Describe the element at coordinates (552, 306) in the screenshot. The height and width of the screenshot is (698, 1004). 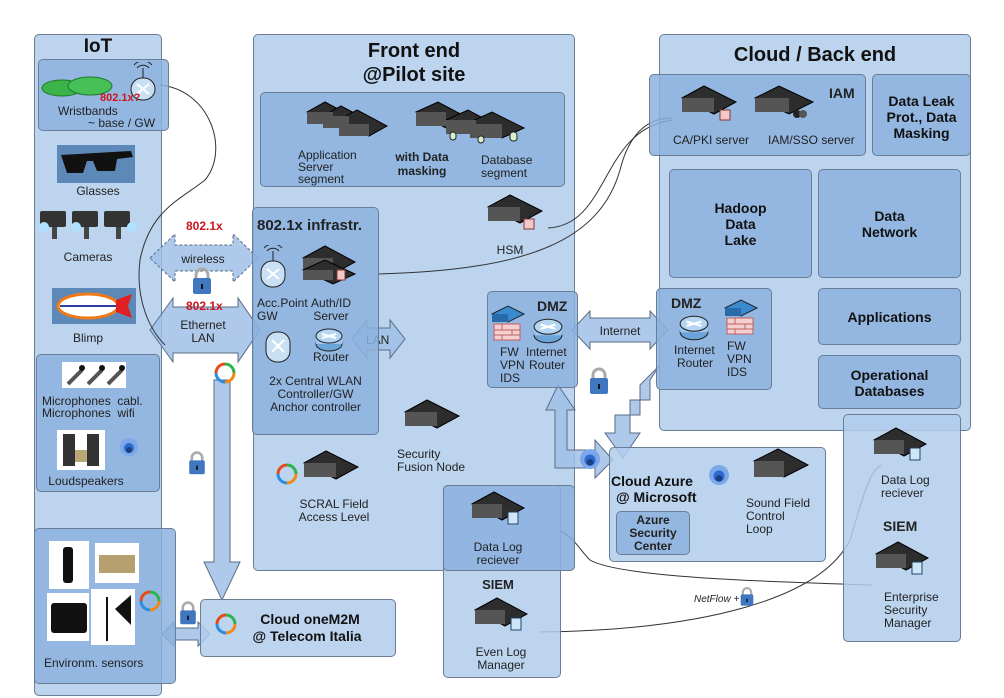
I see `dmz-frontend-title: DMZ` at that location.